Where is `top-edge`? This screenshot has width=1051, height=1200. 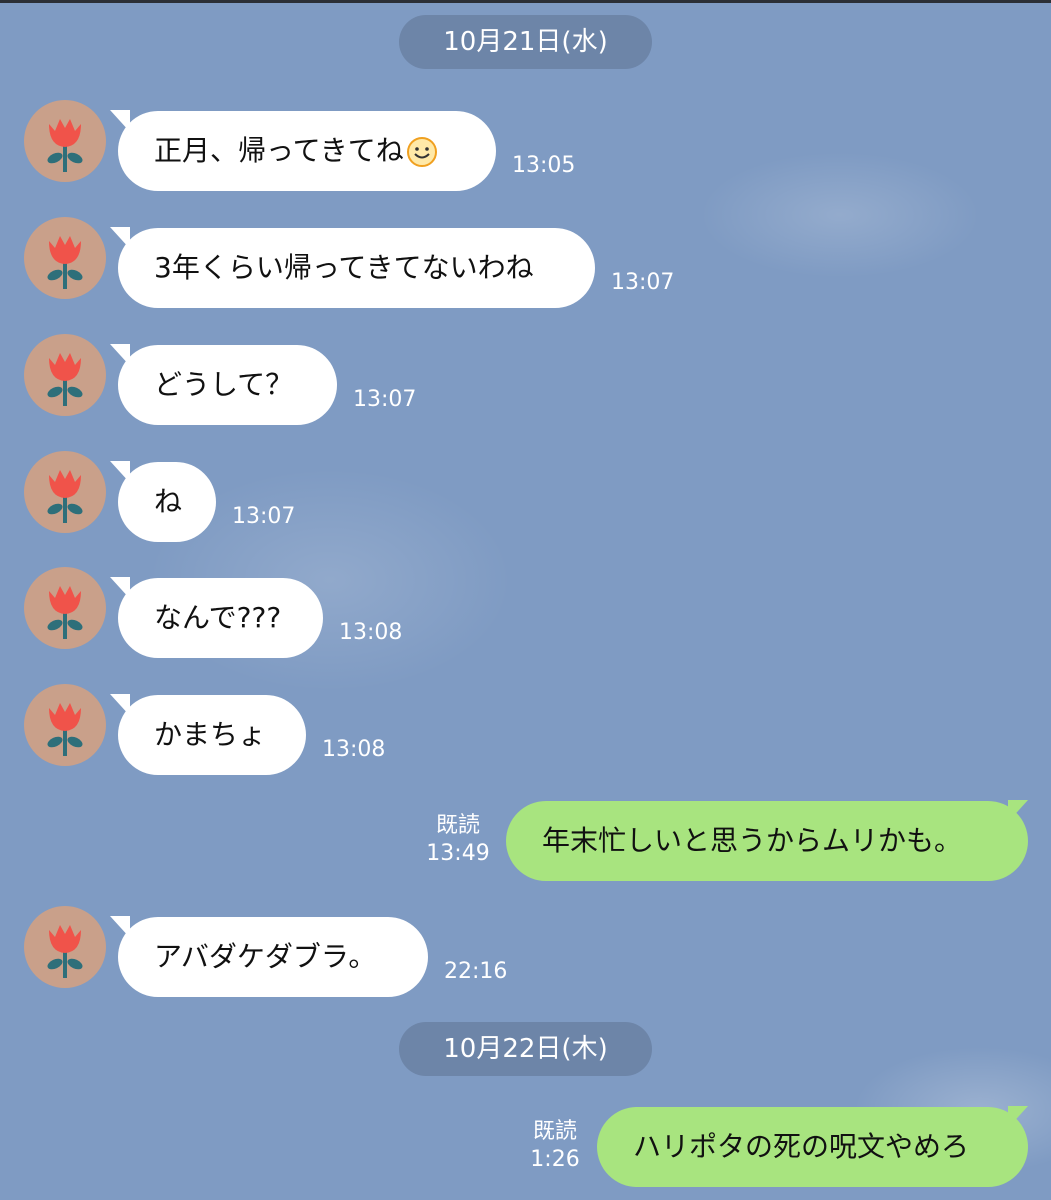
top-edge is located at coordinates (525, 1).